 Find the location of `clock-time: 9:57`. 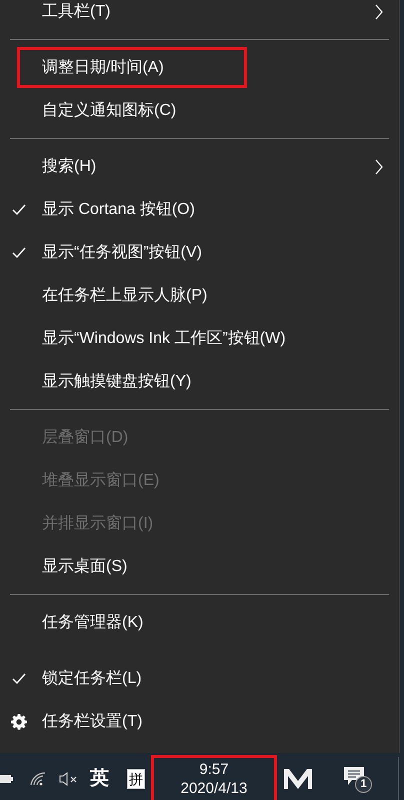

clock-time: 9:57 is located at coordinates (214, 770).